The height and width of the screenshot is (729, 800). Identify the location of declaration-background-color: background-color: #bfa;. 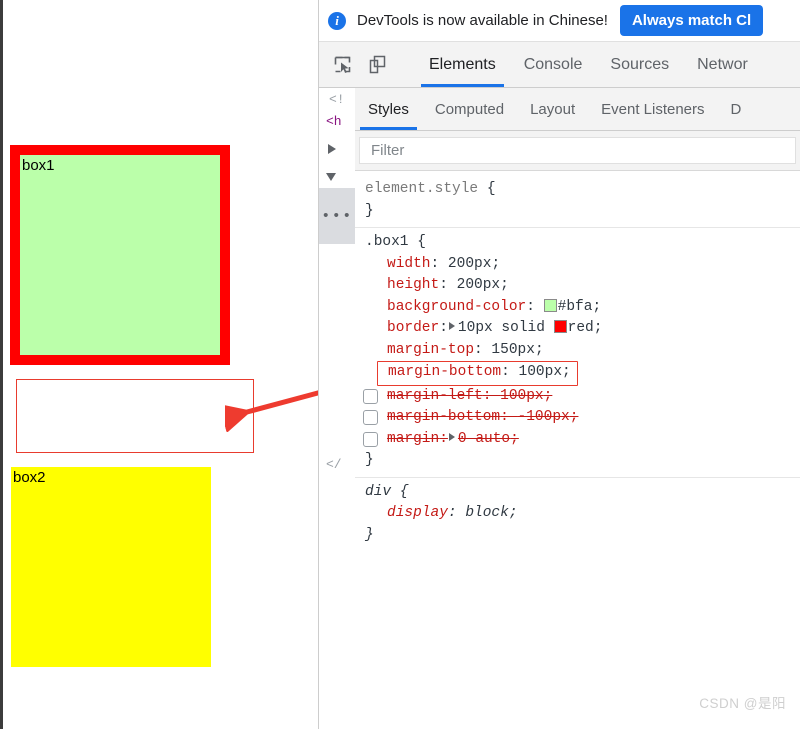
(582, 308).